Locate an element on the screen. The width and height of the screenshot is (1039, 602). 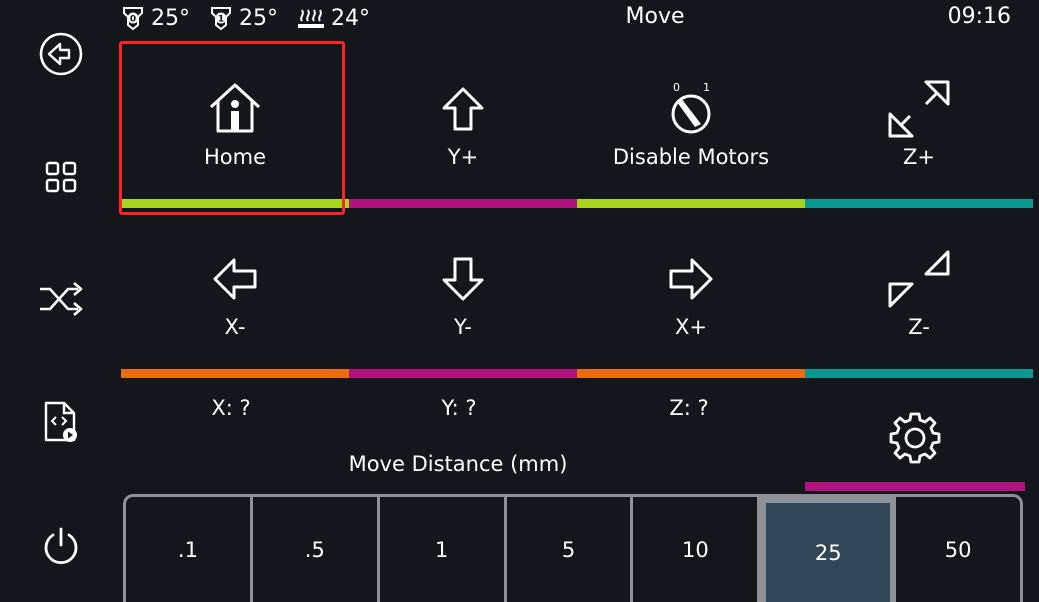
gcode-file-button is located at coordinates (61, 422).